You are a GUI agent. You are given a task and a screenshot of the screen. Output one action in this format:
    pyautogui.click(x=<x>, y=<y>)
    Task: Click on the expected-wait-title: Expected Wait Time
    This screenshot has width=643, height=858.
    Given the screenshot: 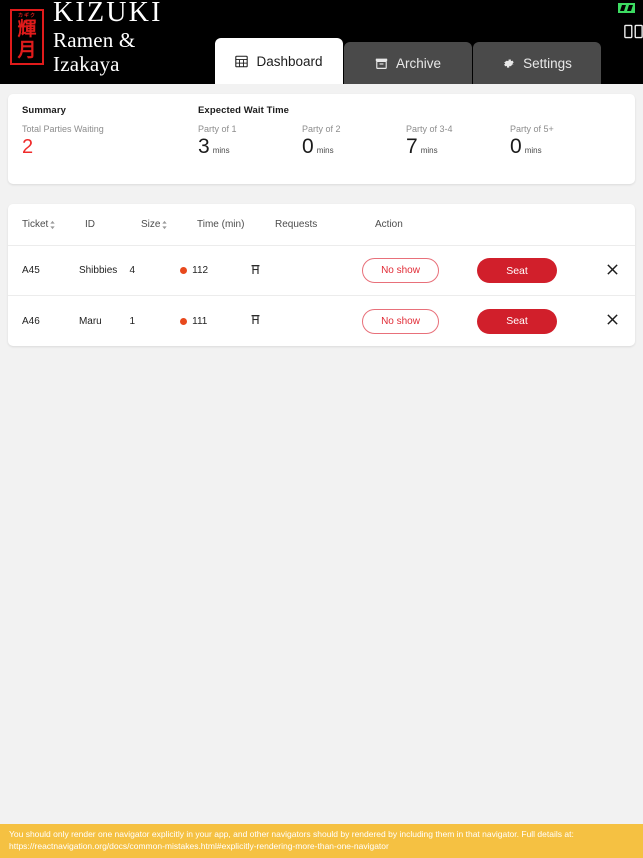 What is the action you would take?
    pyautogui.click(x=244, y=110)
    